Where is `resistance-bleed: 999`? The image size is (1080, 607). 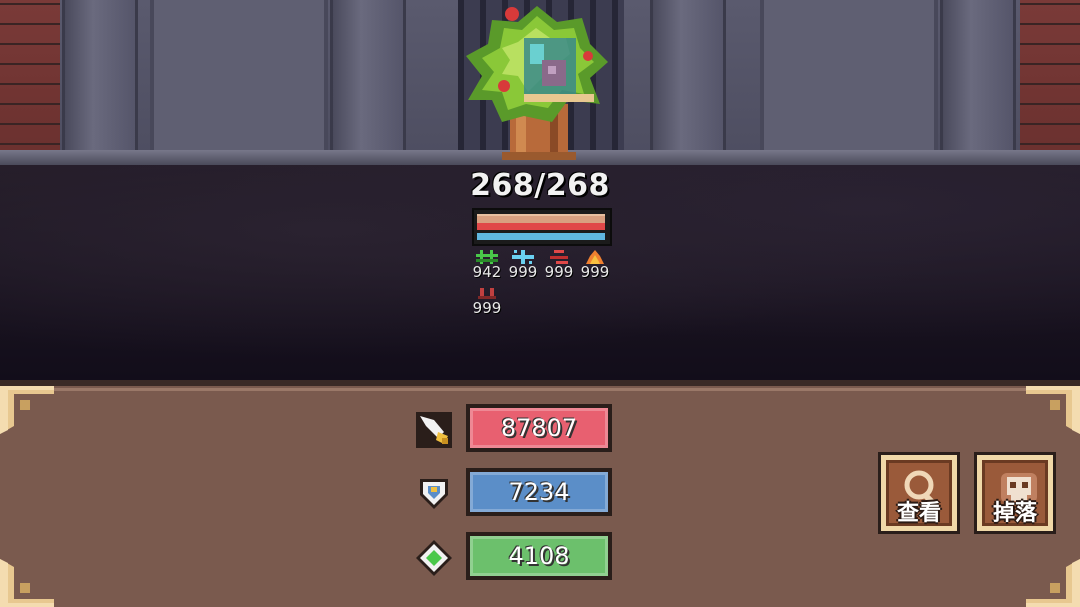 resistance-bleed: 999 is located at coordinates (559, 265).